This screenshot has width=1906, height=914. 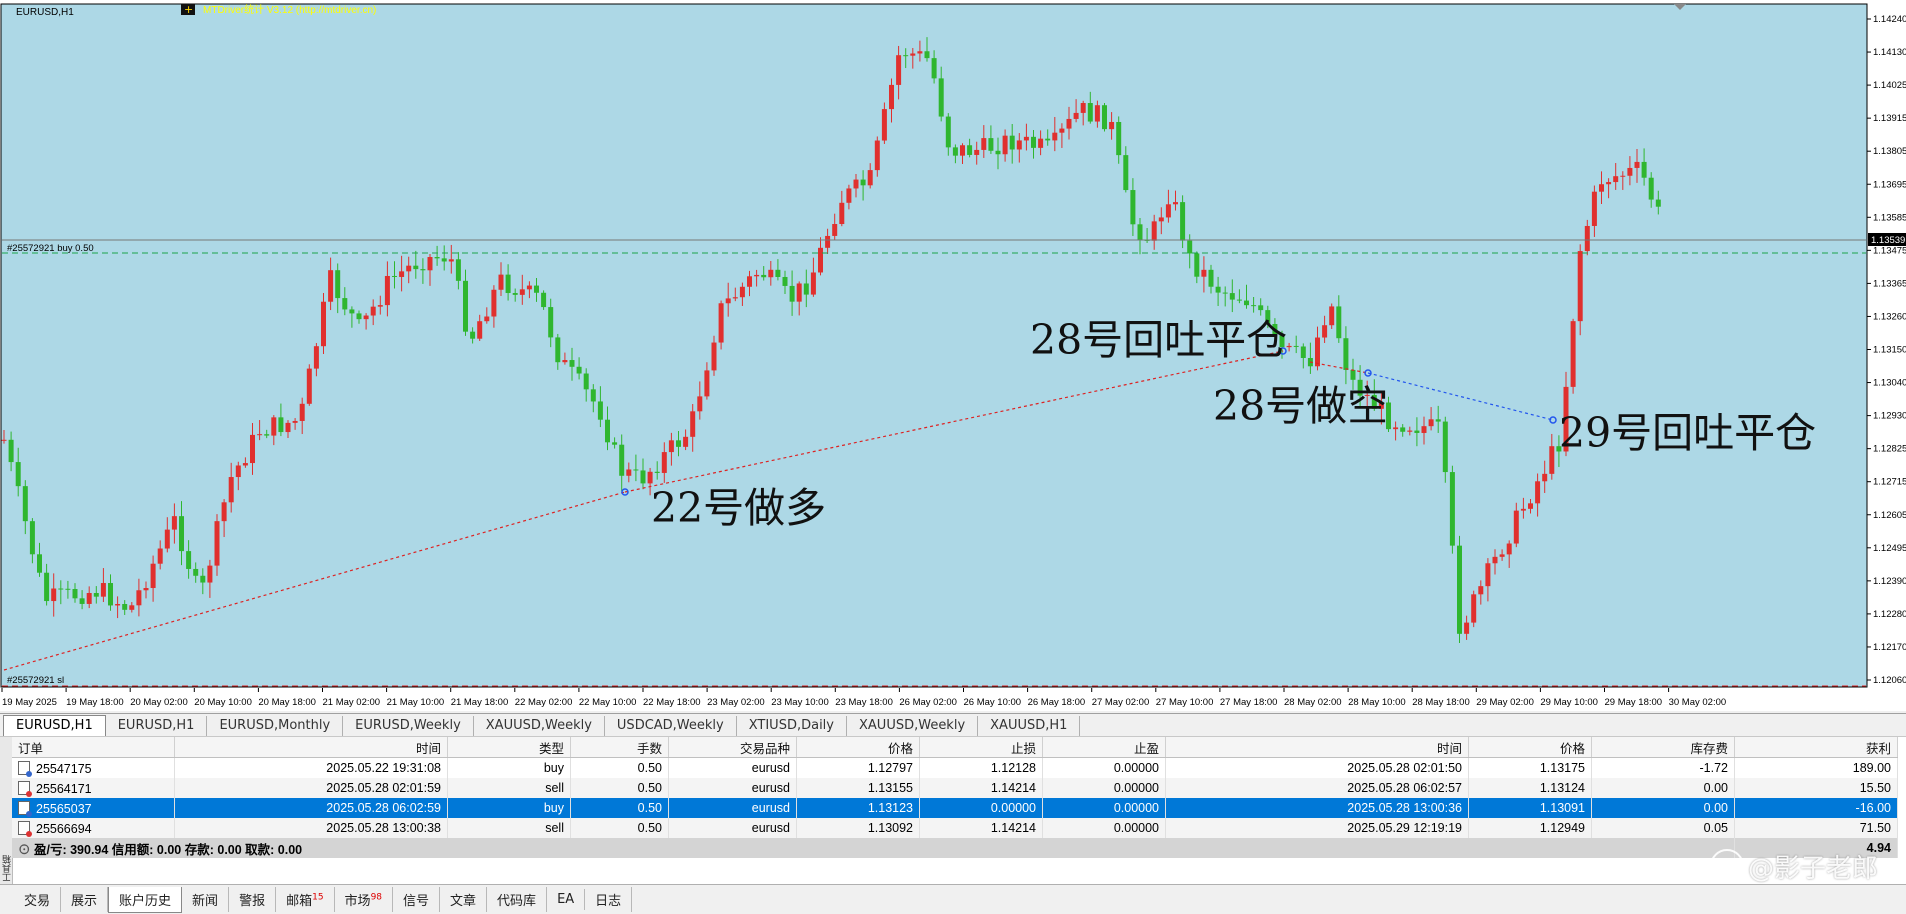 I want to click on col-tp: 止盈, so click(x=1104, y=747).